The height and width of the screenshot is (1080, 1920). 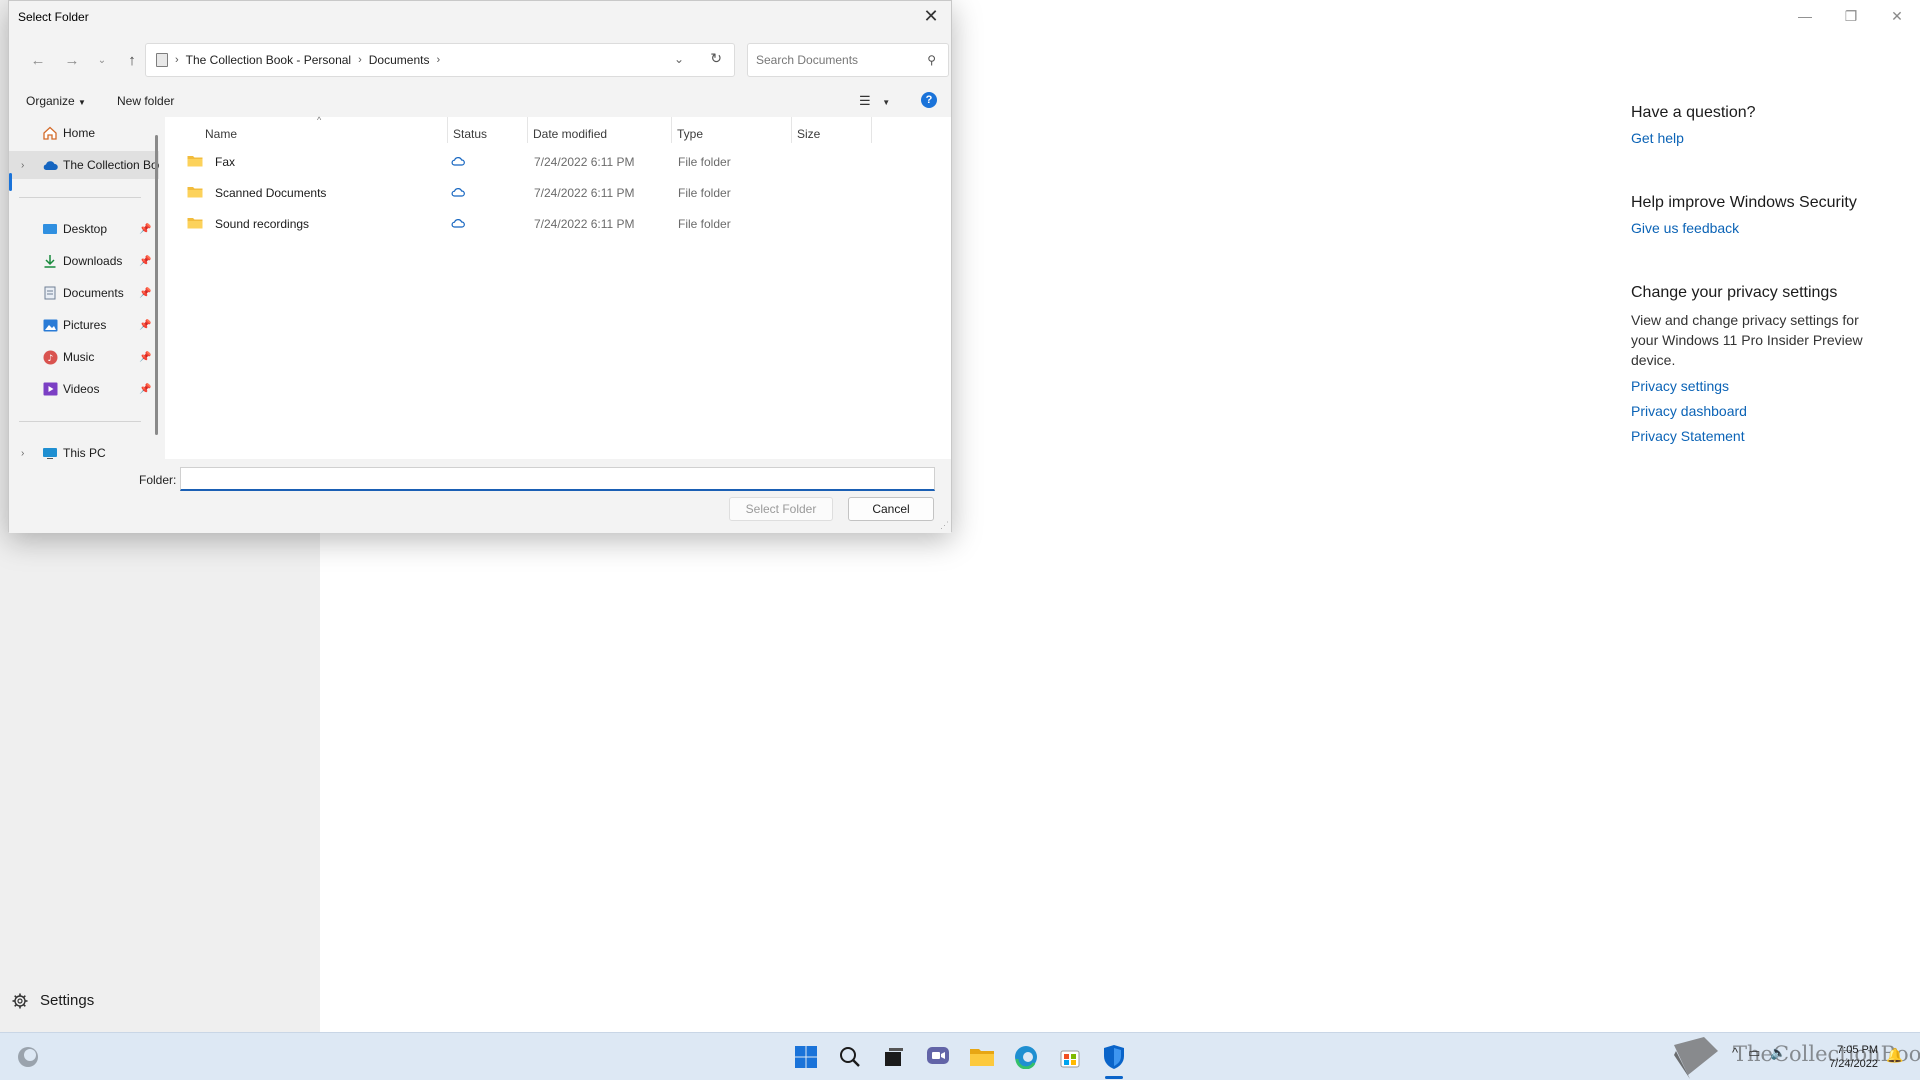 What do you see at coordinates (84, 165) in the screenshot?
I see `nav-item-onedrive: › The Collection Book - Personal` at bounding box center [84, 165].